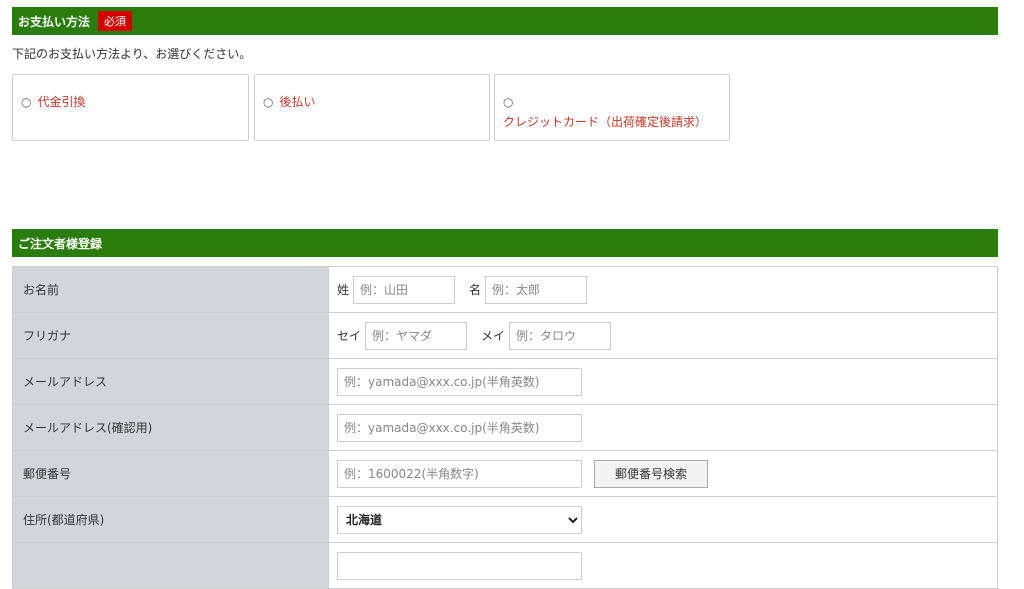 The image size is (1024, 589). What do you see at coordinates (505, 21) in the screenshot?
I see `payment-section-header: お支払い方法 必須` at bounding box center [505, 21].